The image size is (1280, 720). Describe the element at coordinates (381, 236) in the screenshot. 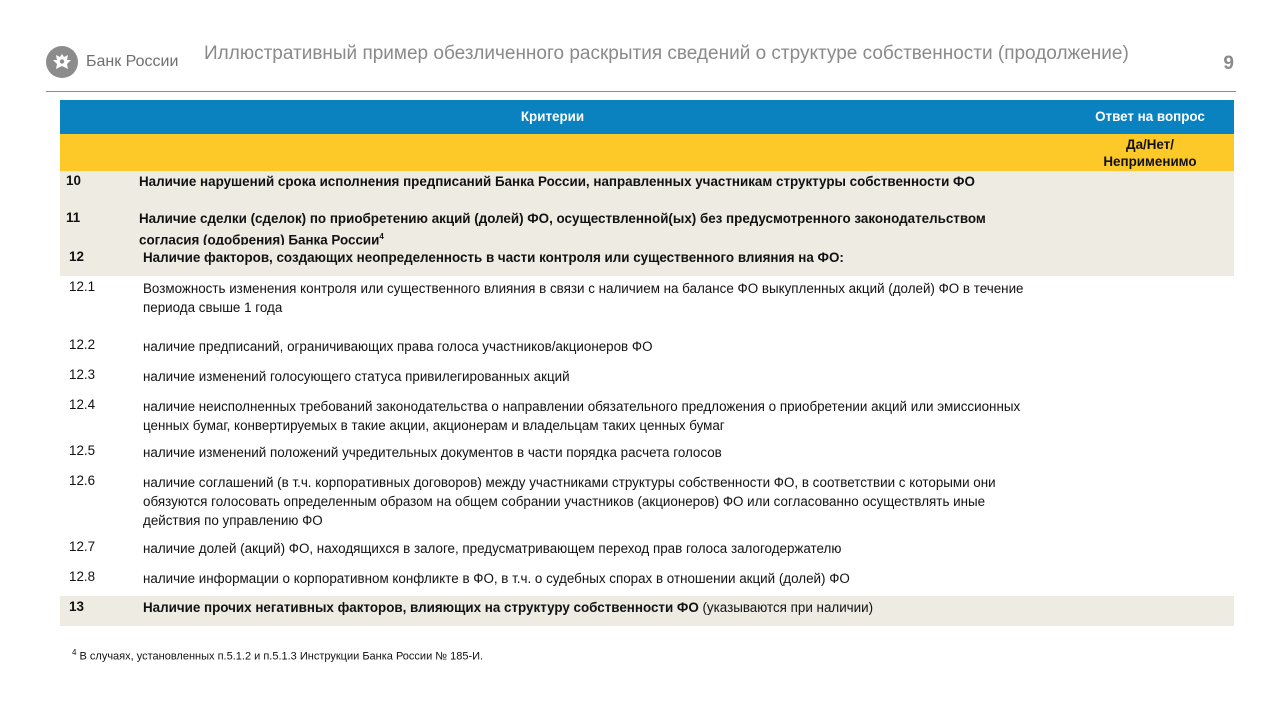

I see `footnote-ref: 4` at that location.